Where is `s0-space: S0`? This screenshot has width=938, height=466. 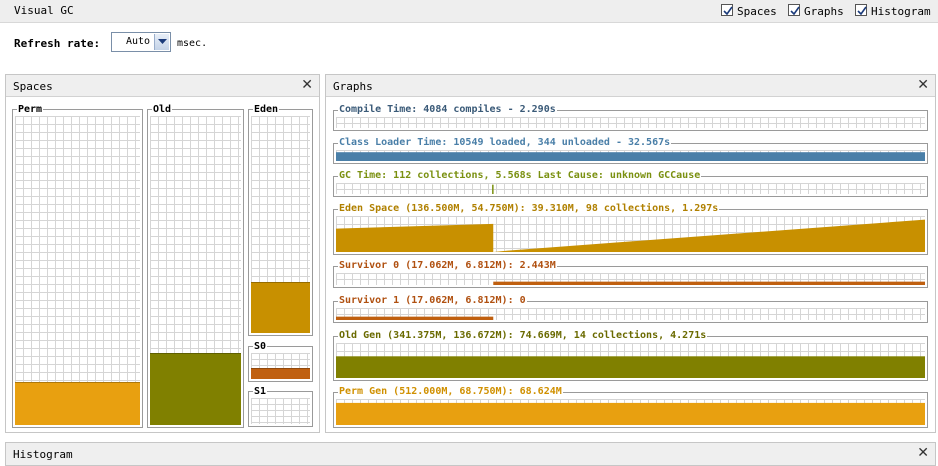 s0-space: S0 is located at coordinates (280, 361).